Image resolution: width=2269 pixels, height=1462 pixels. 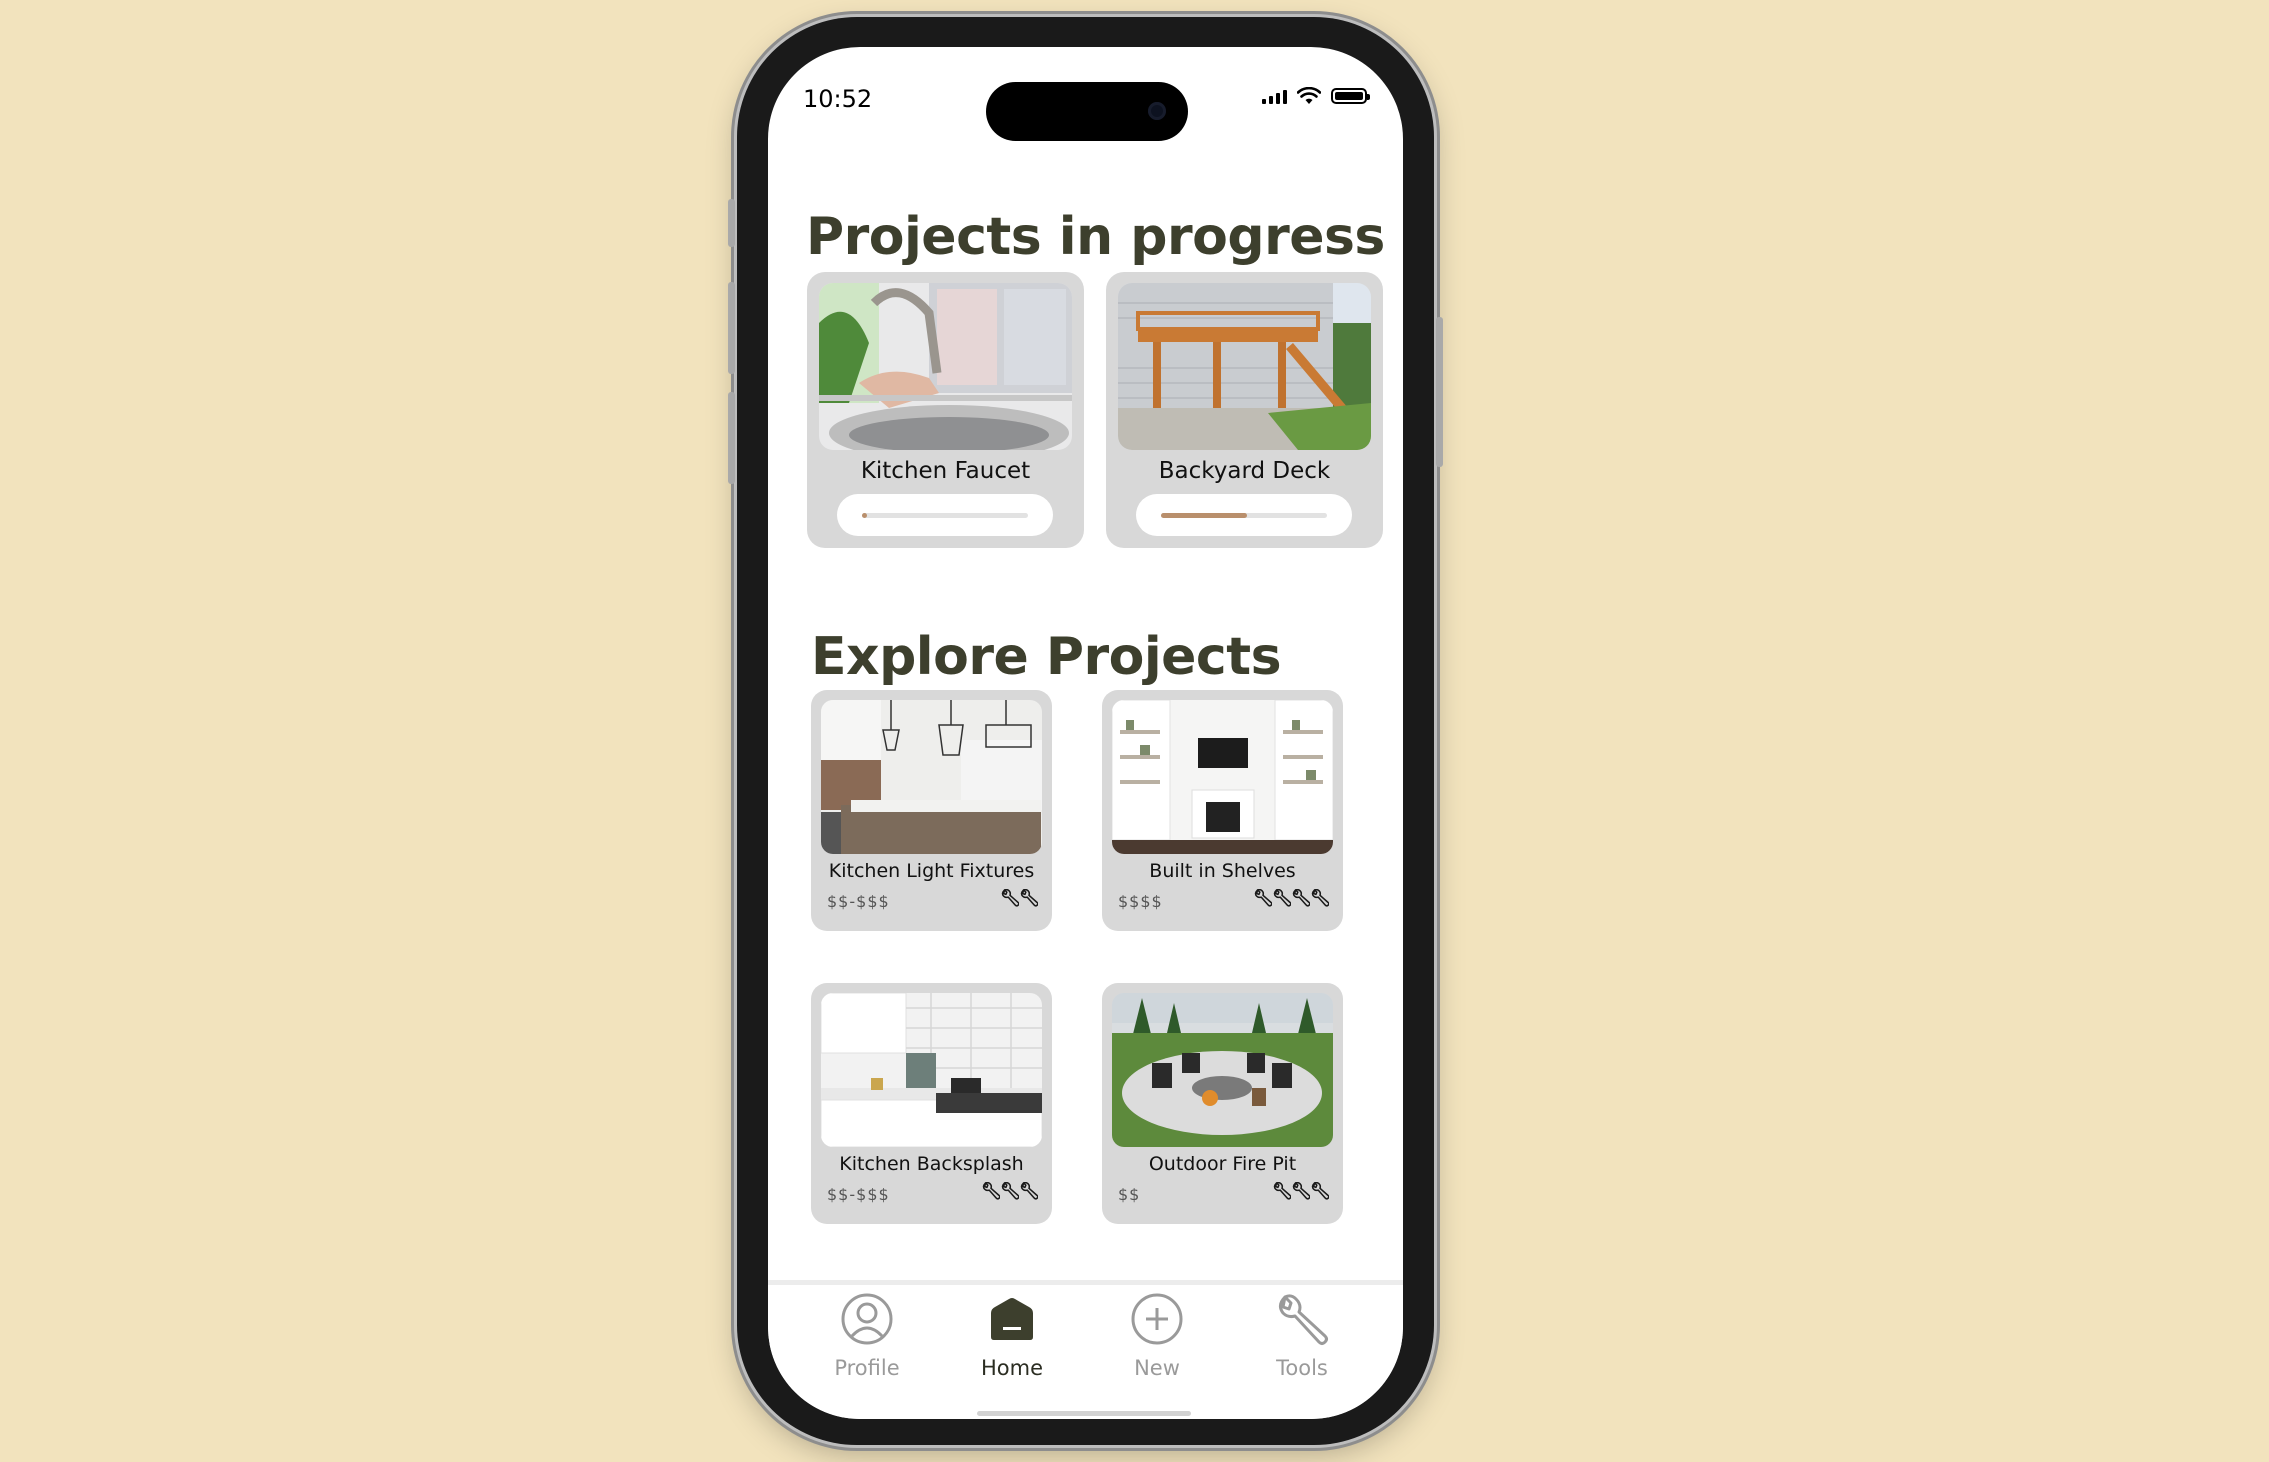 I want to click on status-icons, so click(x=1316, y=96).